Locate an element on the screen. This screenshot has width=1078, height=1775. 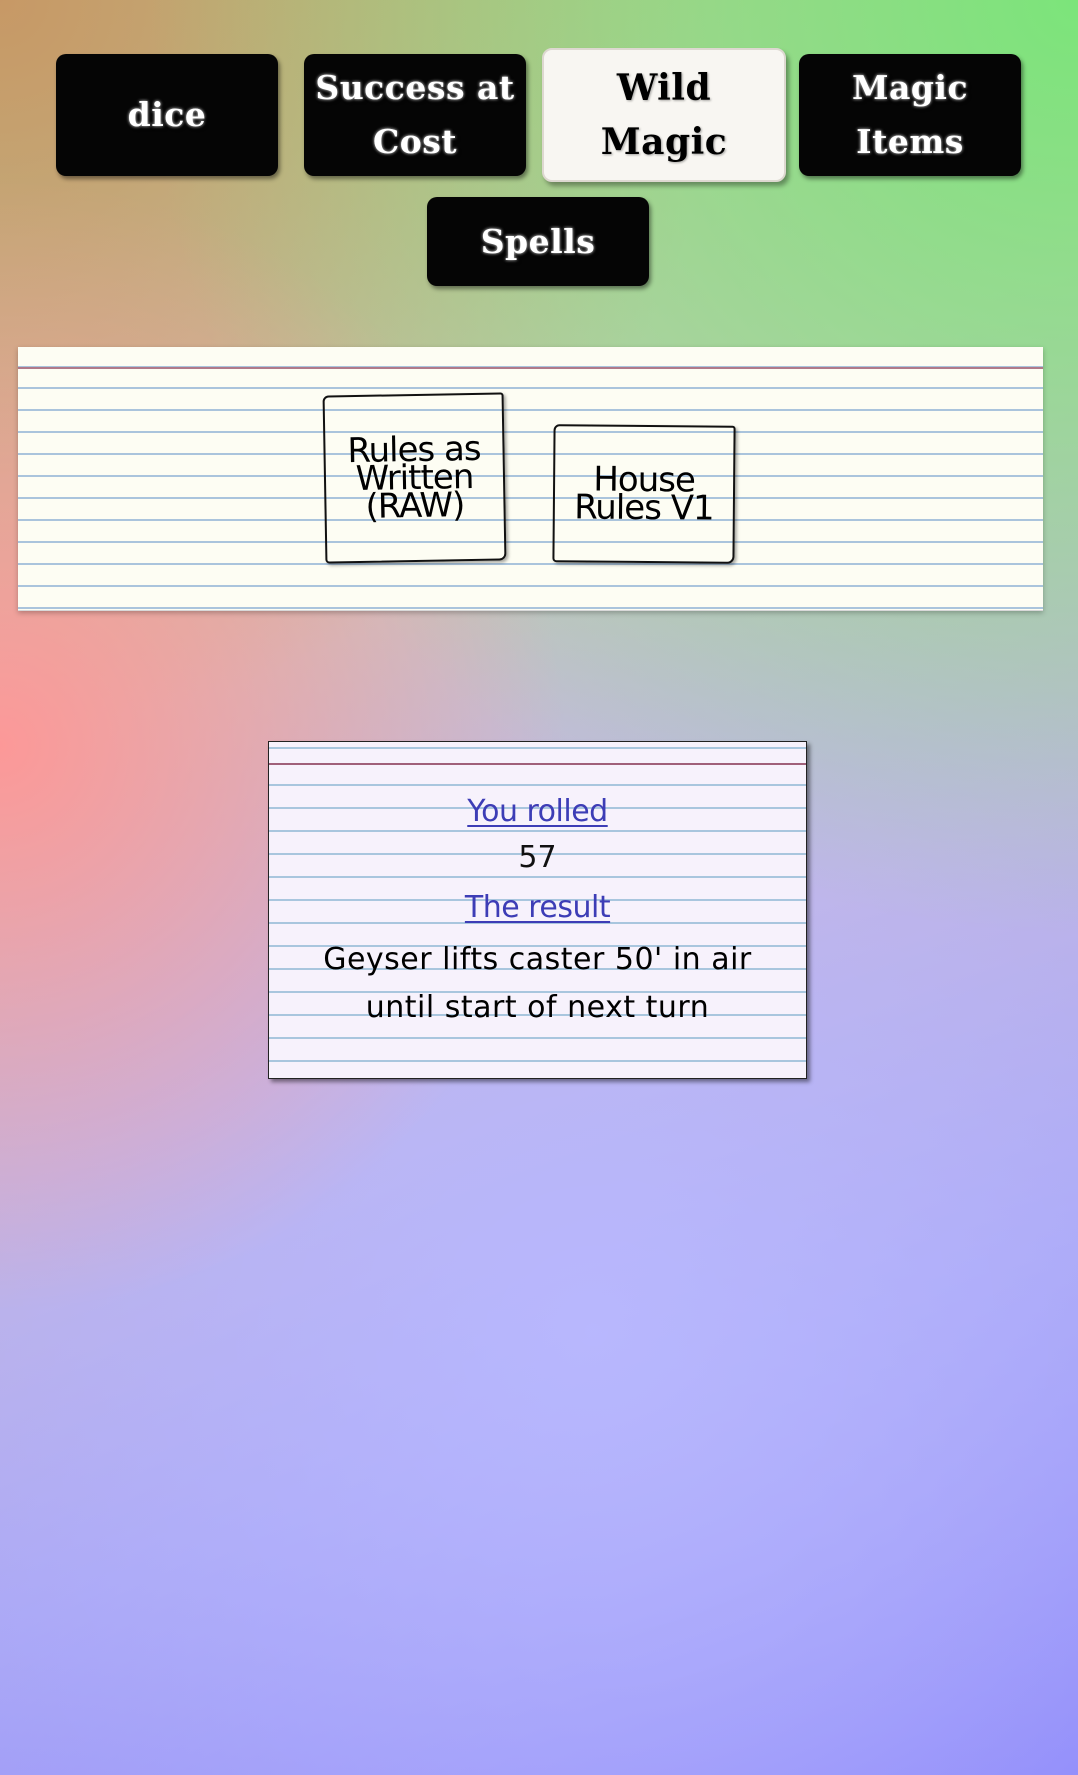
roll-value: 57 is located at coordinates (537, 857).